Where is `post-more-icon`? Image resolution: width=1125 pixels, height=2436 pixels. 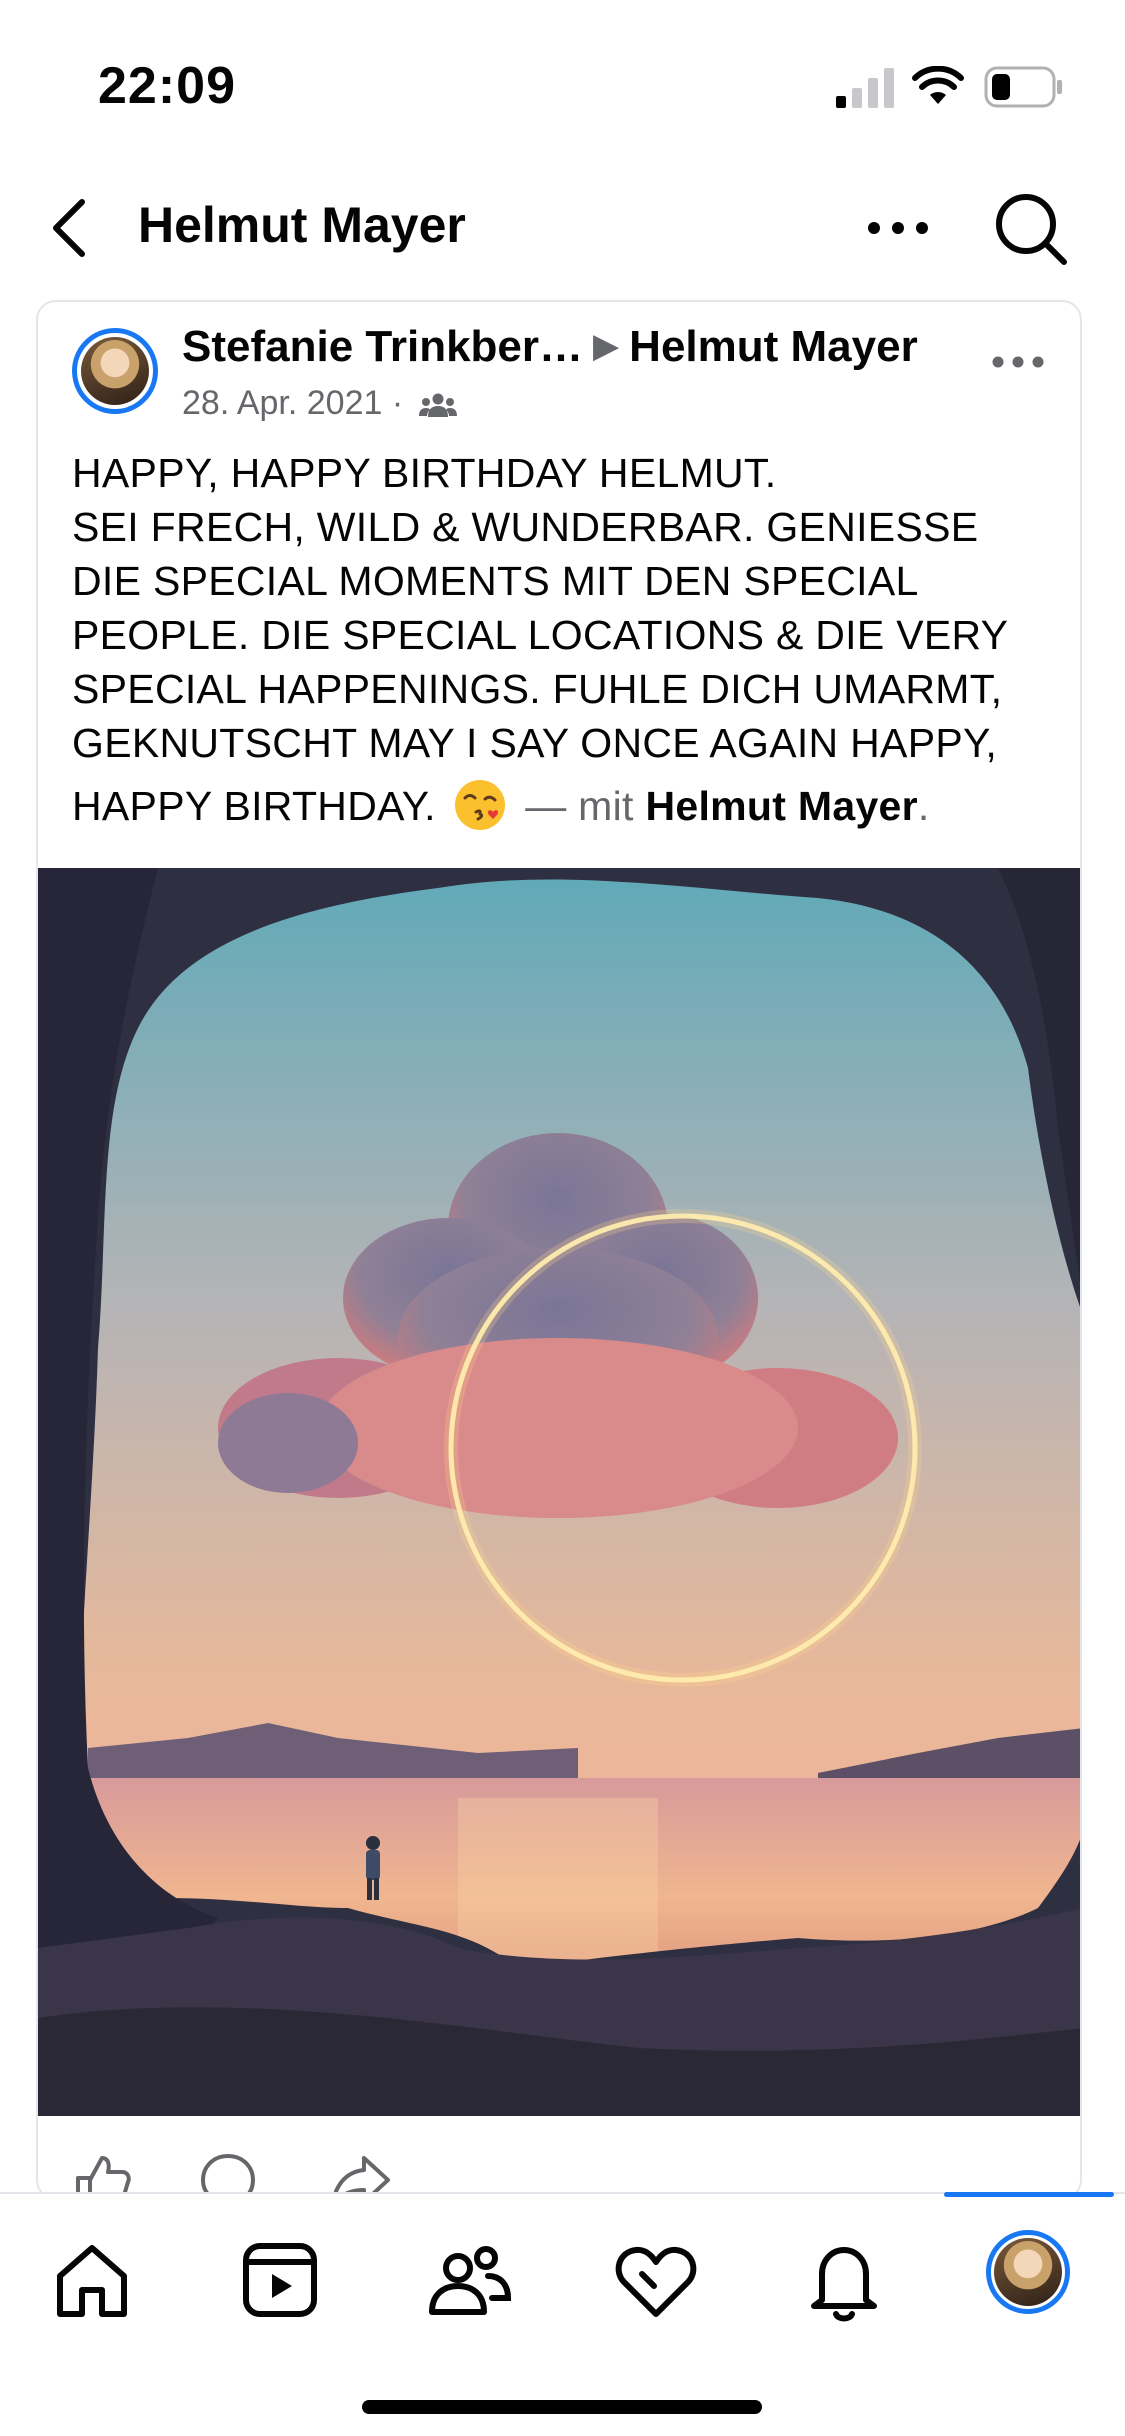 post-more-icon is located at coordinates (1018, 362).